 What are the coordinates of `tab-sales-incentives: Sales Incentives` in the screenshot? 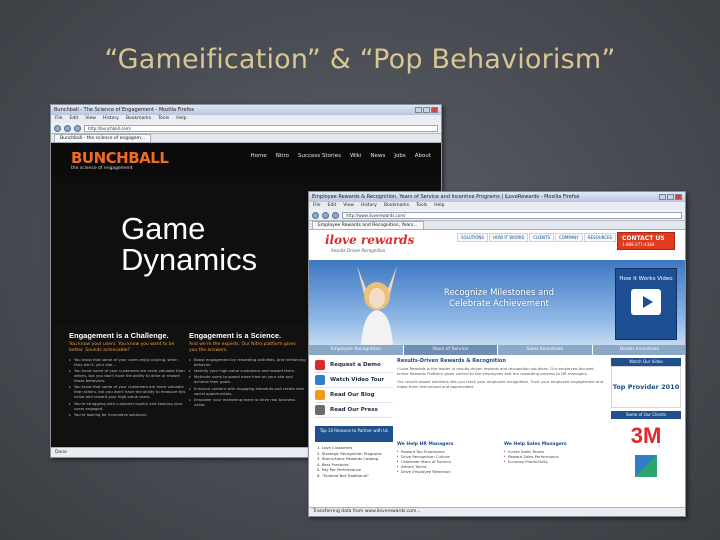 It's located at (545, 350).